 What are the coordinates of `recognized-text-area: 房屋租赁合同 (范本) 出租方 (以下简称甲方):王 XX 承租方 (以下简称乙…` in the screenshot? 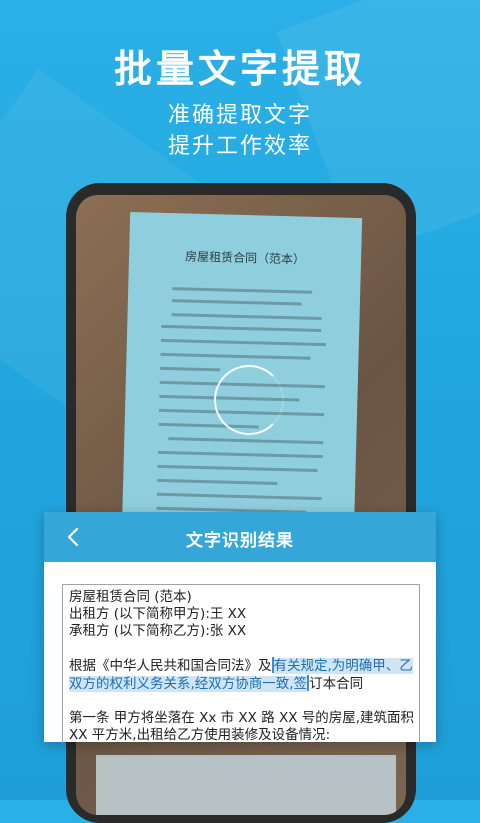 It's located at (241, 663).